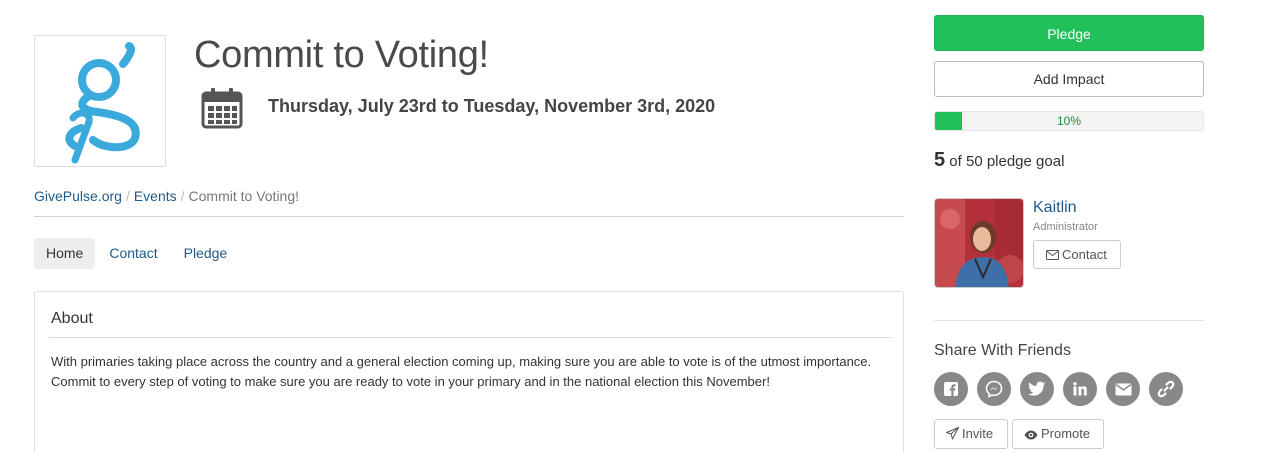 The image size is (1261, 452). What do you see at coordinates (1002, 350) in the screenshot?
I see `share-heading: Share With Friends` at bounding box center [1002, 350].